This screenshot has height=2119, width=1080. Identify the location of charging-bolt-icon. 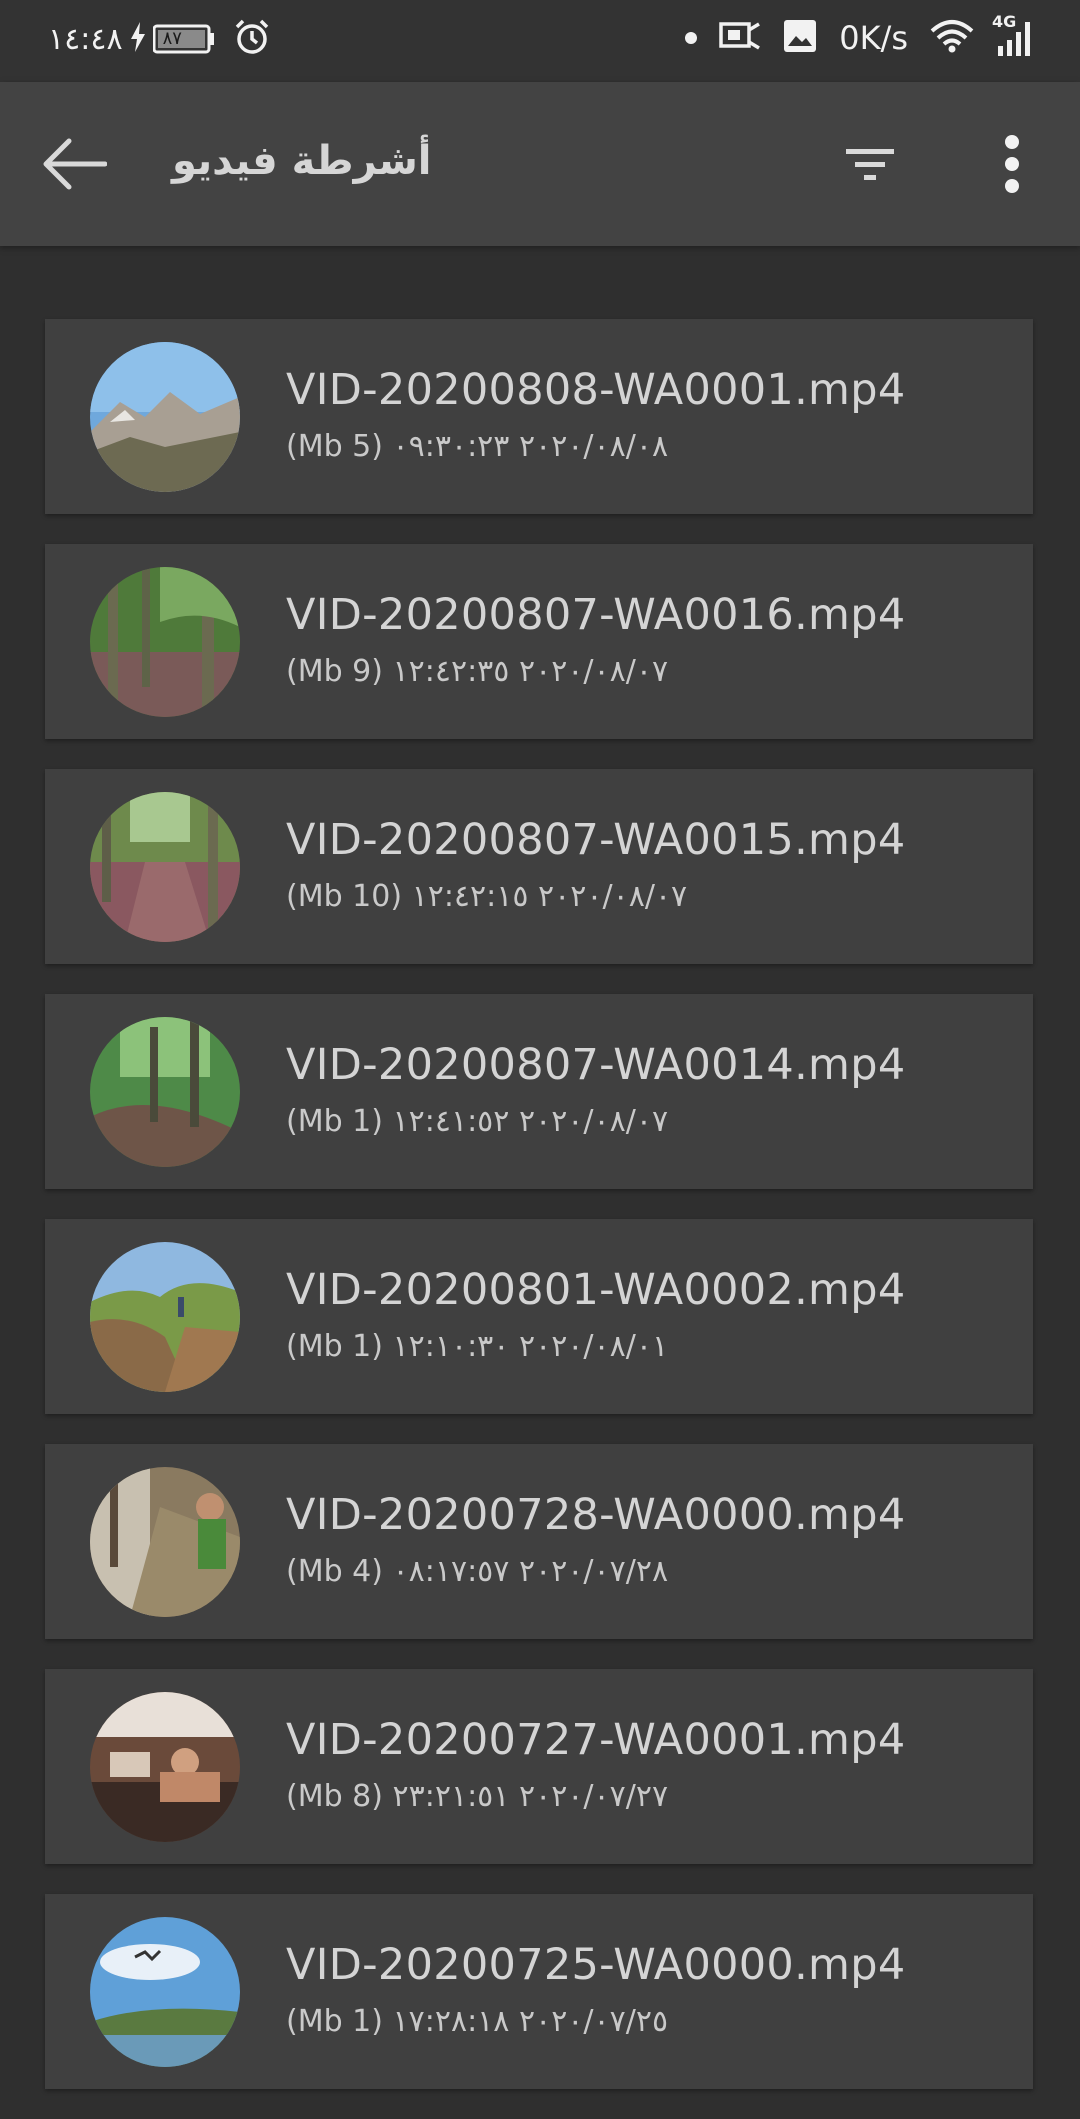
(137, 39).